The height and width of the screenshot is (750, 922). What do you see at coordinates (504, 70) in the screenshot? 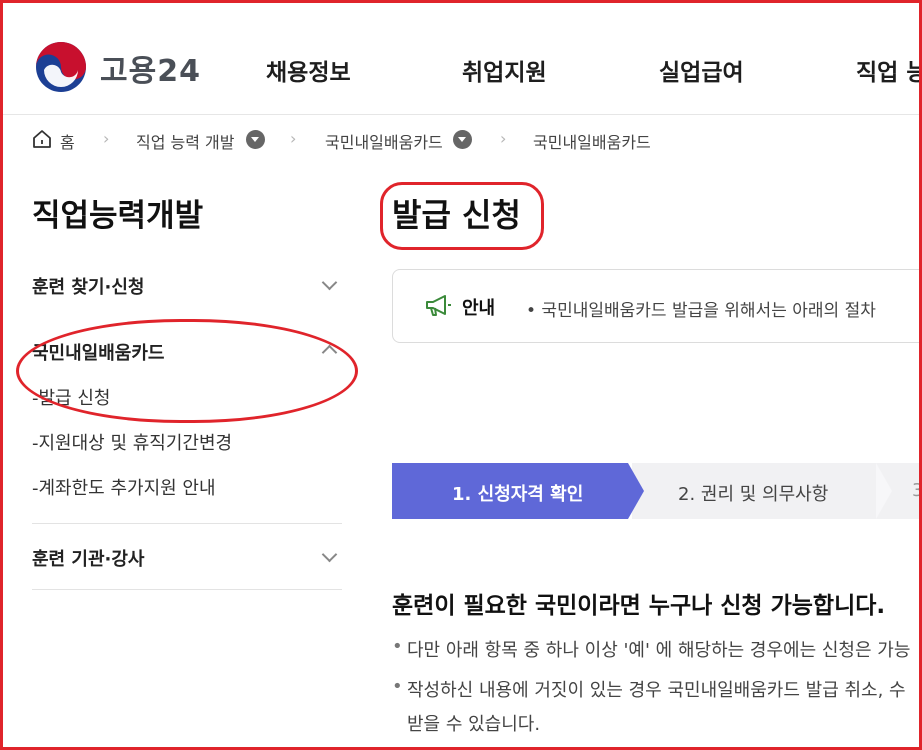
I see `nav-employment-support: 취업지원` at bounding box center [504, 70].